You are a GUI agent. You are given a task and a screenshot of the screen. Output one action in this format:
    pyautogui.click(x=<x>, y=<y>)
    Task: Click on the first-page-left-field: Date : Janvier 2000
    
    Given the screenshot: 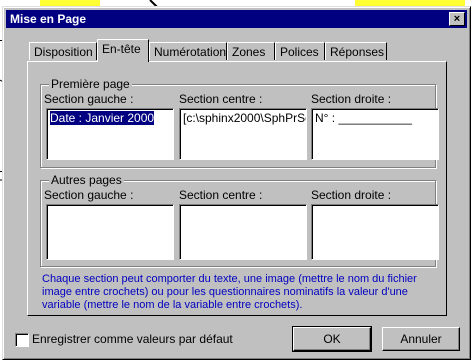 What is the action you would take?
    pyautogui.click(x=110, y=134)
    